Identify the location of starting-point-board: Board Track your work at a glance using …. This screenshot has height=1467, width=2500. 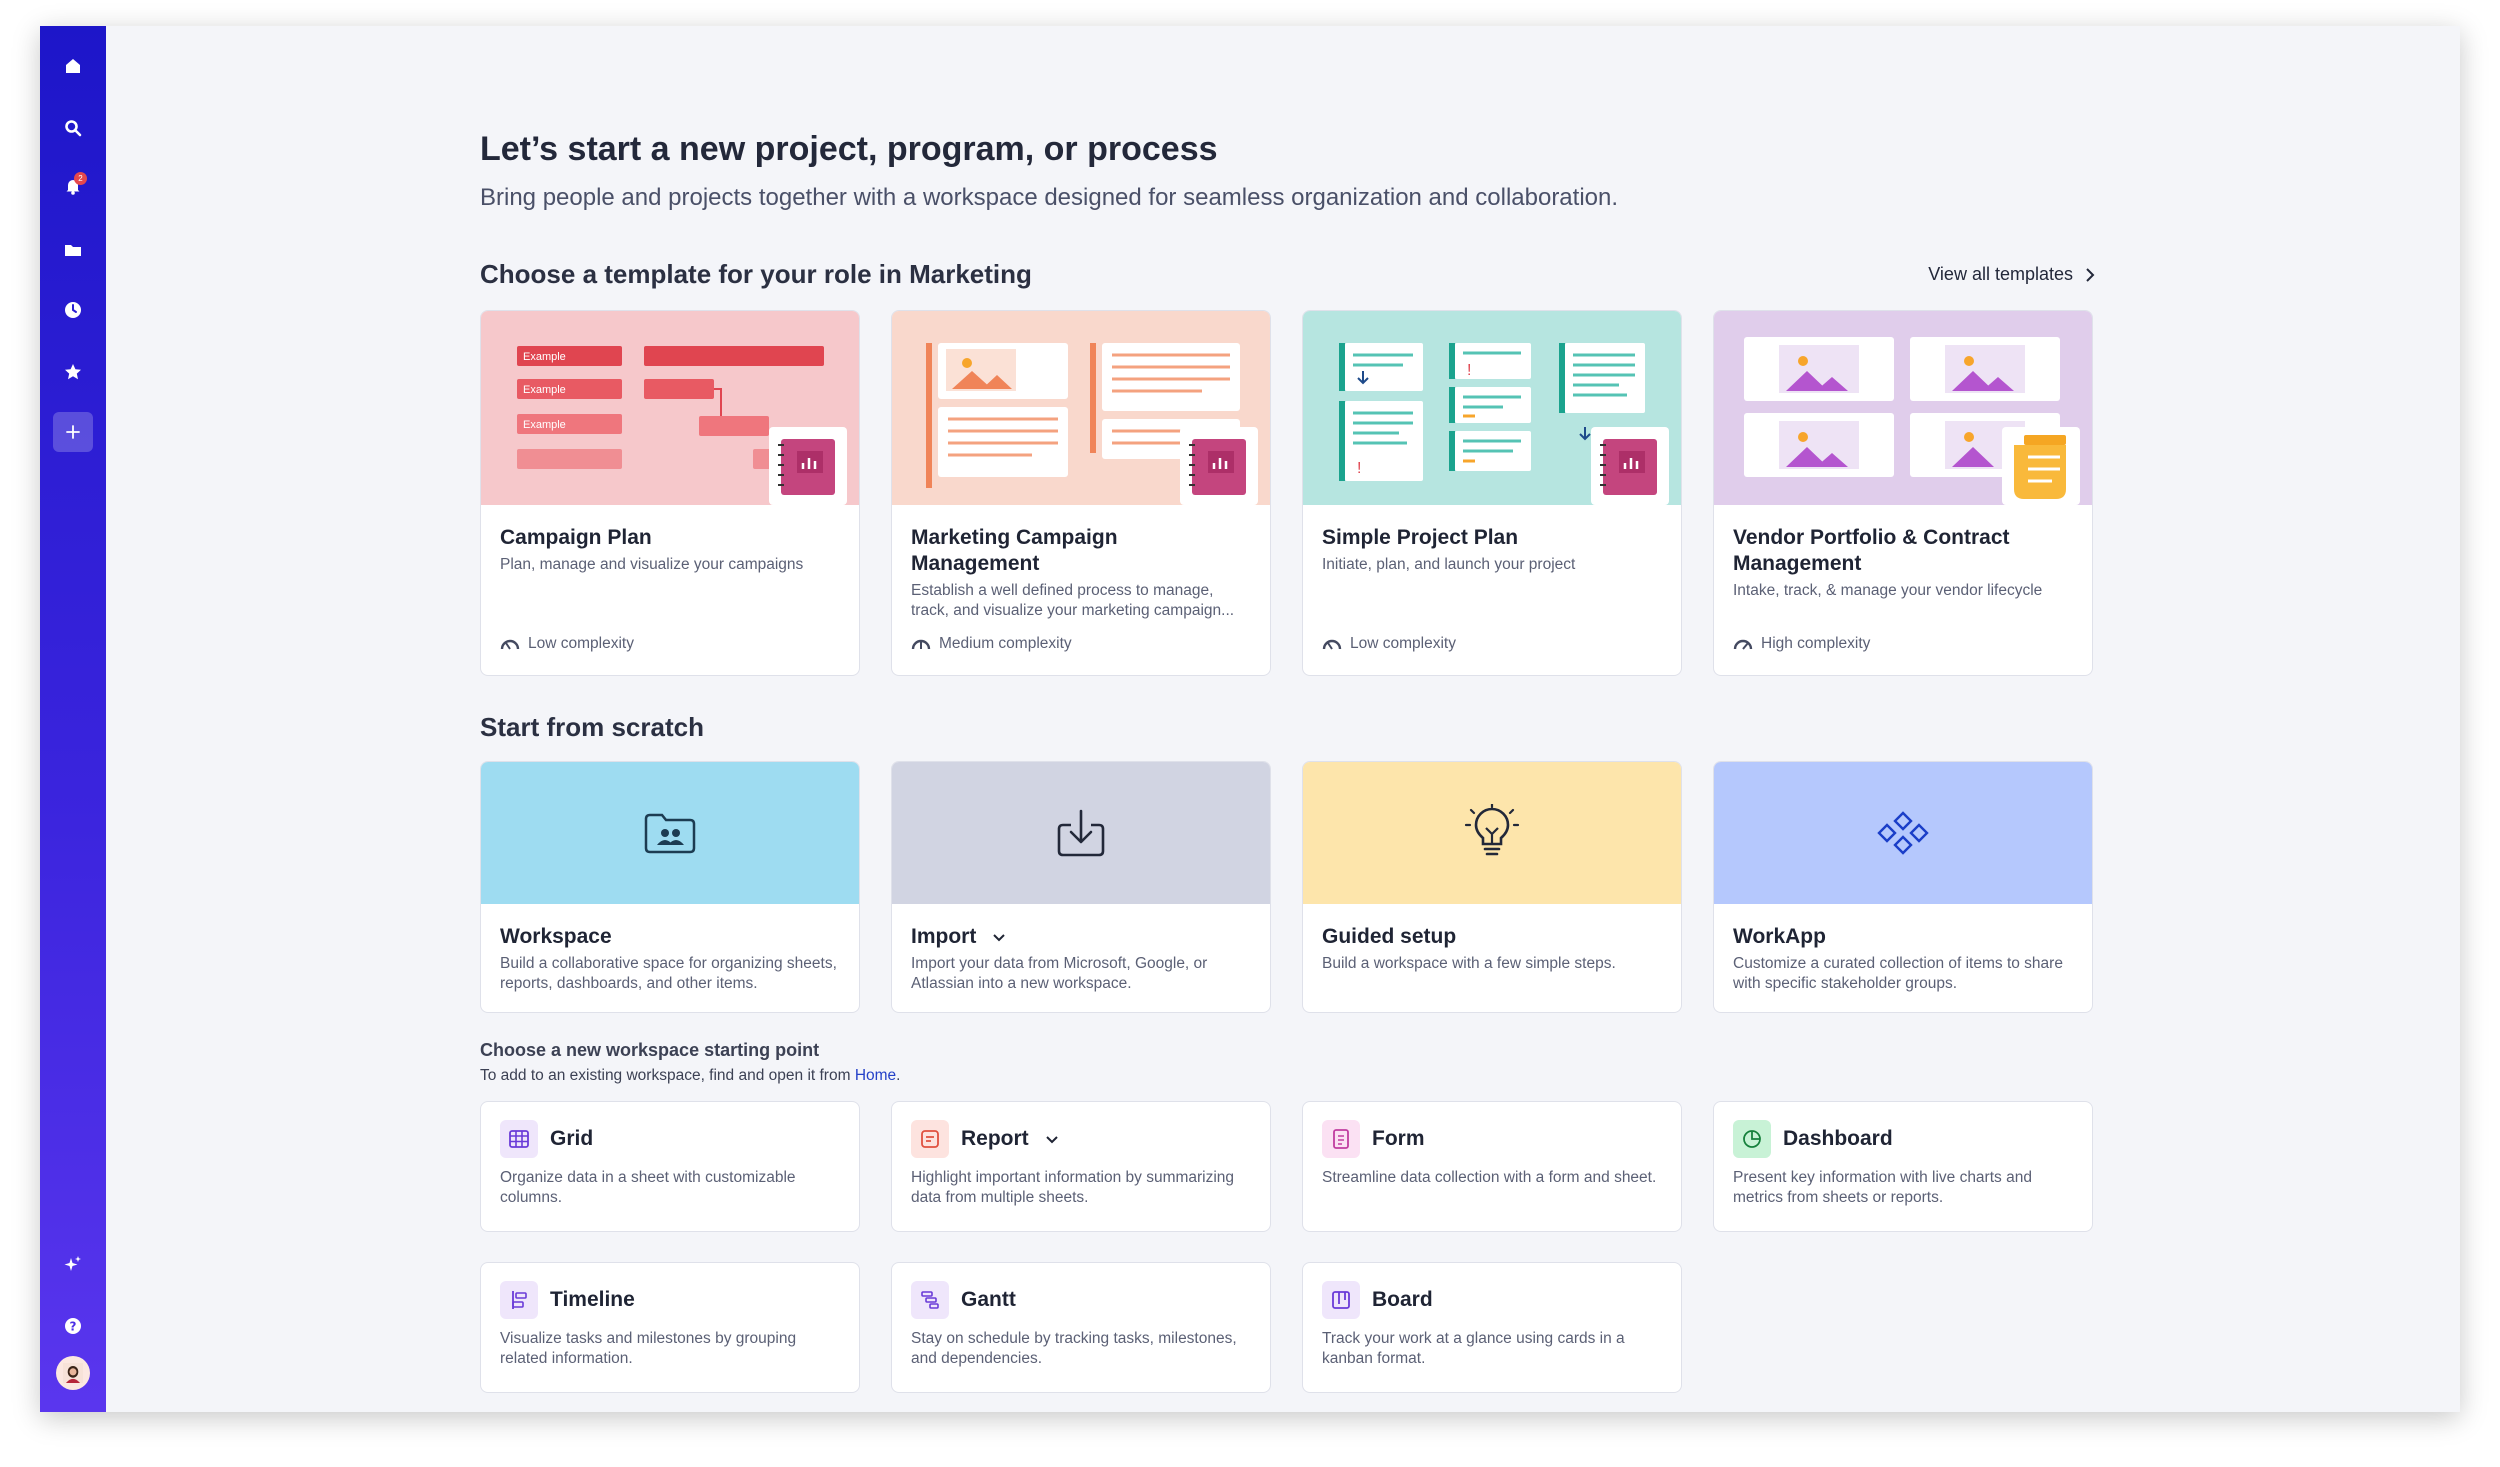
(1492, 1327).